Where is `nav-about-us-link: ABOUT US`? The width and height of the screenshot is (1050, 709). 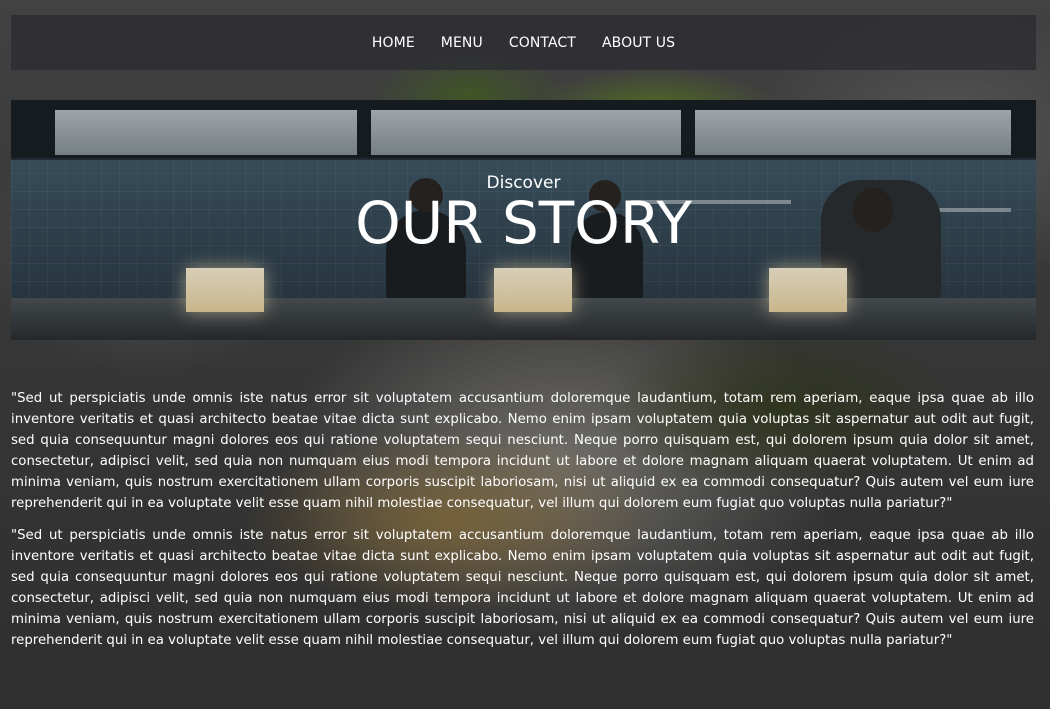 nav-about-us-link: ABOUT US is located at coordinates (638, 43).